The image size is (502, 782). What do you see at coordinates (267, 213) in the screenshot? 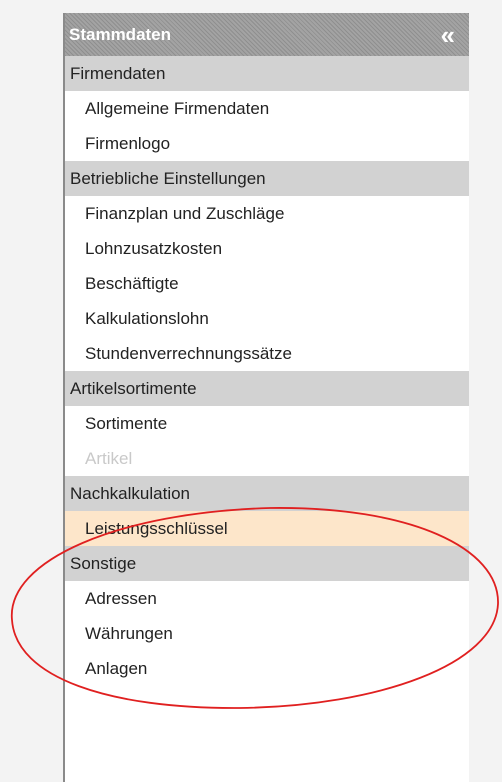
I see `sidebar-item-finanzplan: Finanzplan und Zuschläge` at bounding box center [267, 213].